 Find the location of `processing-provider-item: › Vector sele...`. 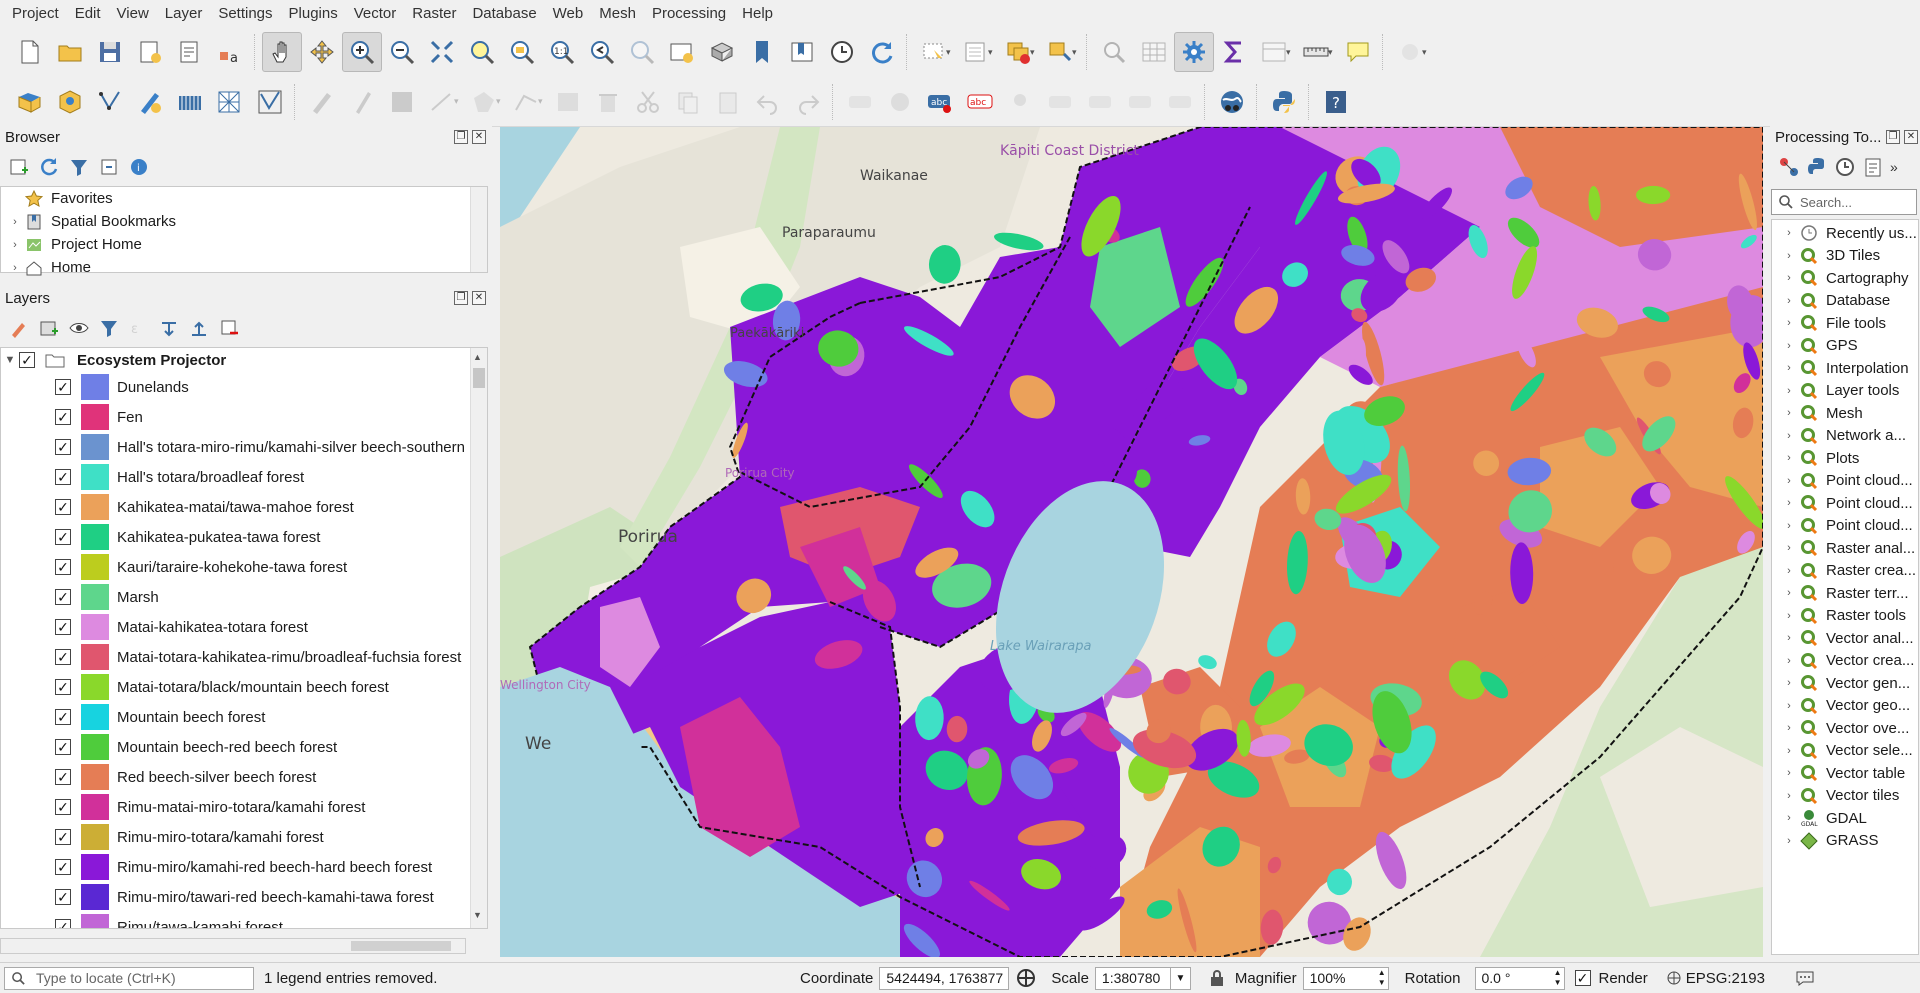

processing-provider-item: › Vector sele... is located at coordinates (1845, 751).